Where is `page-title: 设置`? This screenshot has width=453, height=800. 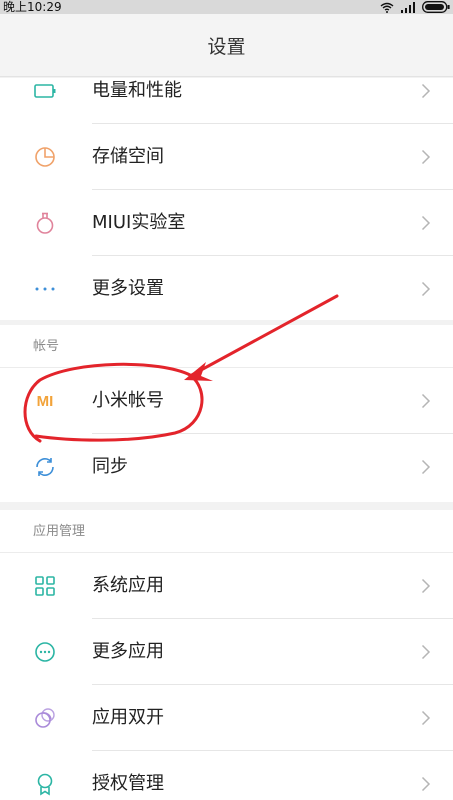
page-title: 设置 is located at coordinates (226, 47).